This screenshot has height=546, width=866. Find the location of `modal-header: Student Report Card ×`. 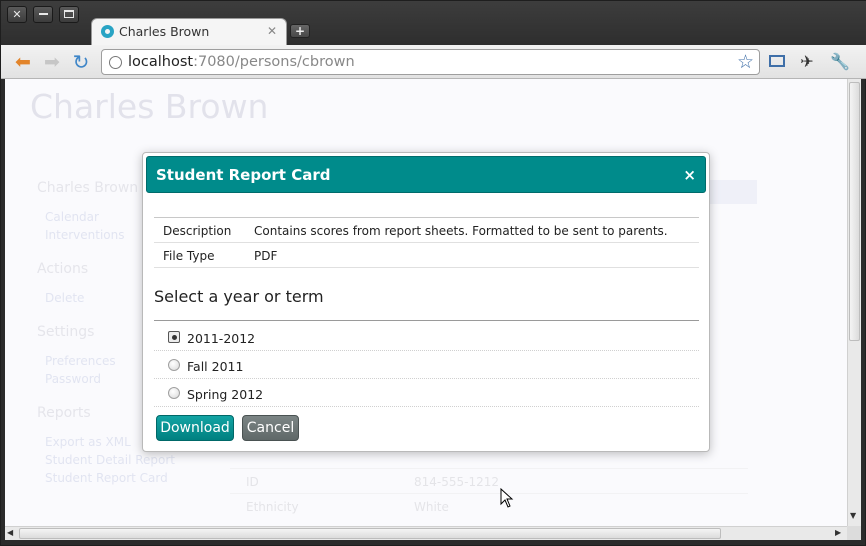

modal-header: Student Report Card × is located at coordinates (426, 174).